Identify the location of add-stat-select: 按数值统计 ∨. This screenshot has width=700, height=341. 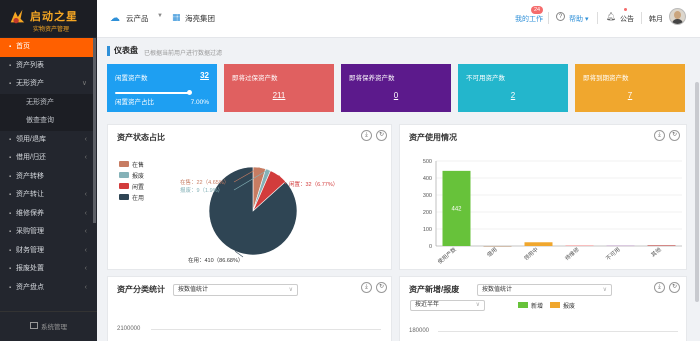
(544, 290).